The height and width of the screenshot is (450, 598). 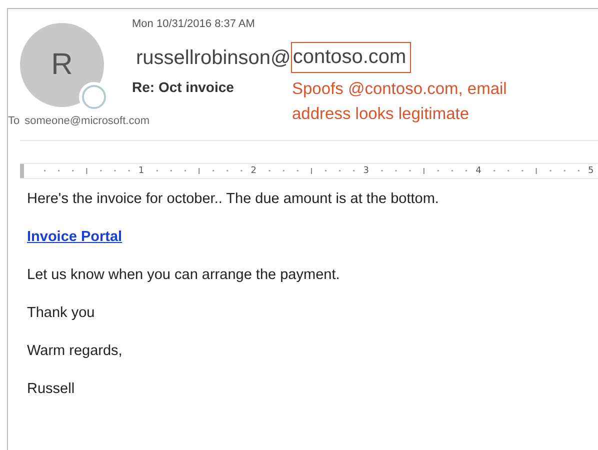 What do you see at coordinates (51, 389) in the screenshot?
I see `body-text: Russell` at bounding box center [51, 389].